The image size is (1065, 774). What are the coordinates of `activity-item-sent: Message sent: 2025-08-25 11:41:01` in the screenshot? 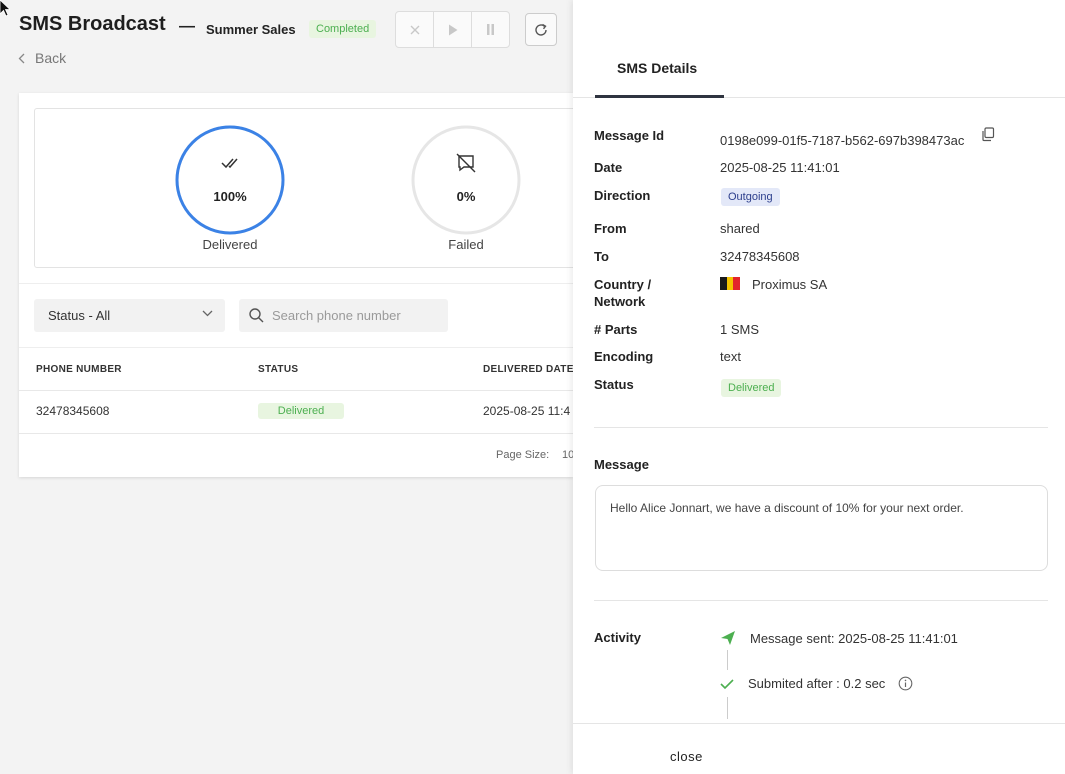 It's located at (839, 638).